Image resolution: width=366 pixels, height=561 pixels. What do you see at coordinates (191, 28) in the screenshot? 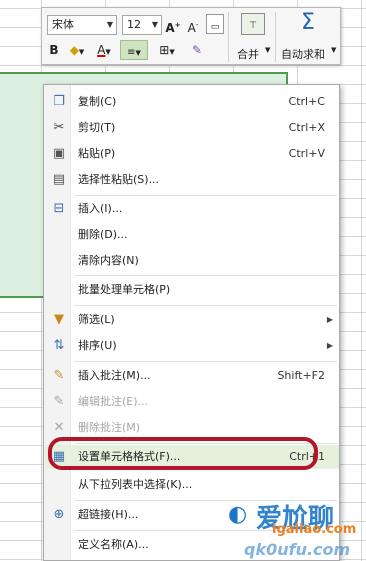
I see `shrink-font-icon: A` at bounding box center [191, 28].